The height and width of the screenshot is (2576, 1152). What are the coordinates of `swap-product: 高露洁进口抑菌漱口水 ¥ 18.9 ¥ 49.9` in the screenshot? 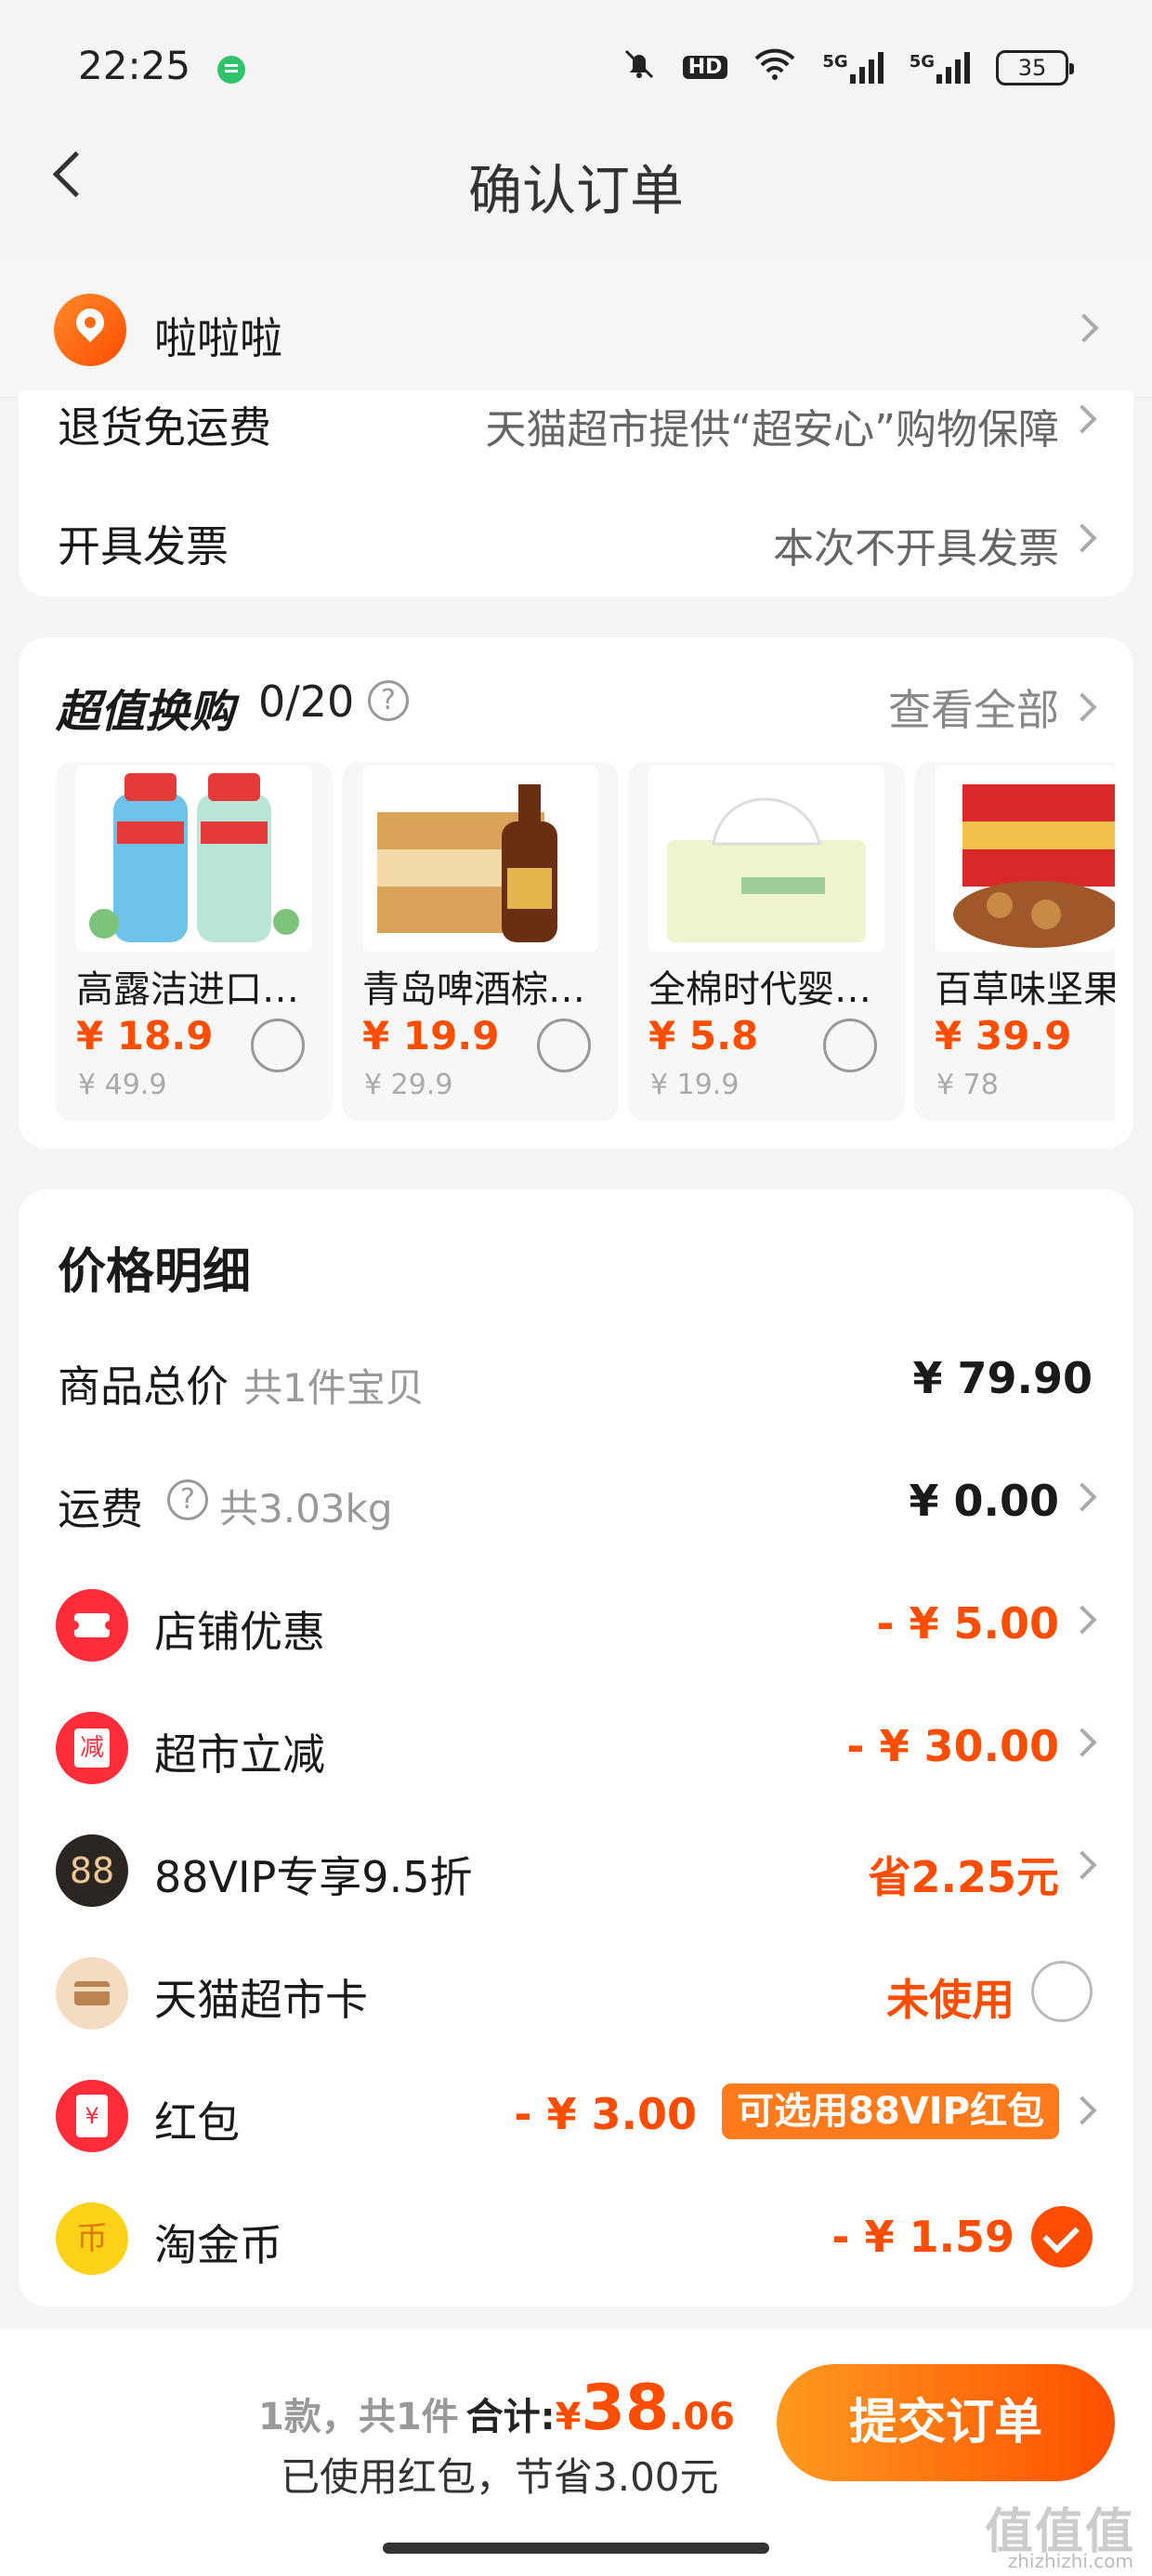 It's located at (194, 941).